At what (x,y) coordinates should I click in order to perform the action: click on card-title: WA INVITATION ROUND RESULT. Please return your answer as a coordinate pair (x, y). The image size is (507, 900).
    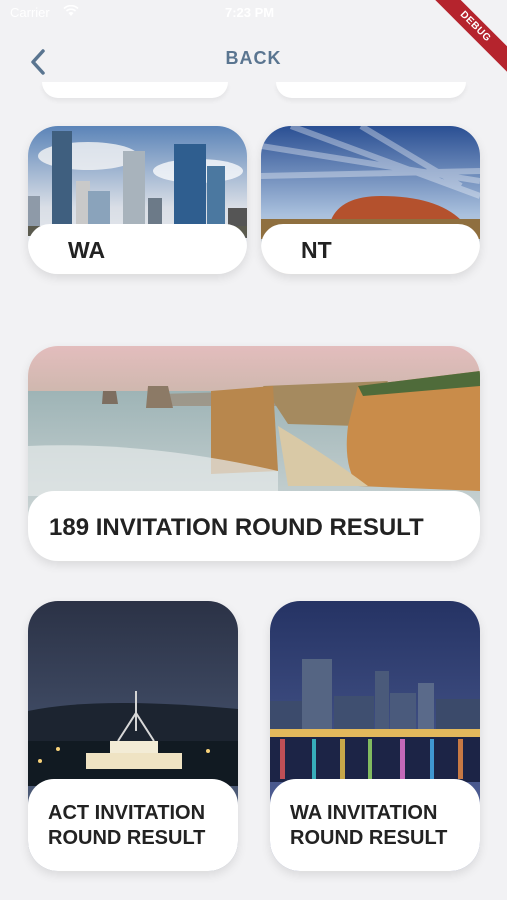
    Looking at the image, I should click on (369, 825).